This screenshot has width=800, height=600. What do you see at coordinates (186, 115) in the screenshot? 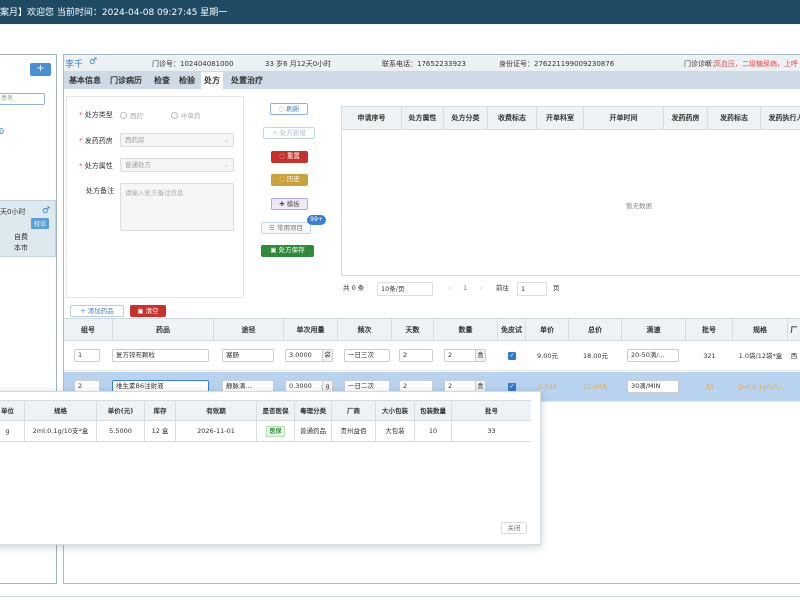
I see `type-radio-herbal: 中草药` at bounding box center [186, 115].